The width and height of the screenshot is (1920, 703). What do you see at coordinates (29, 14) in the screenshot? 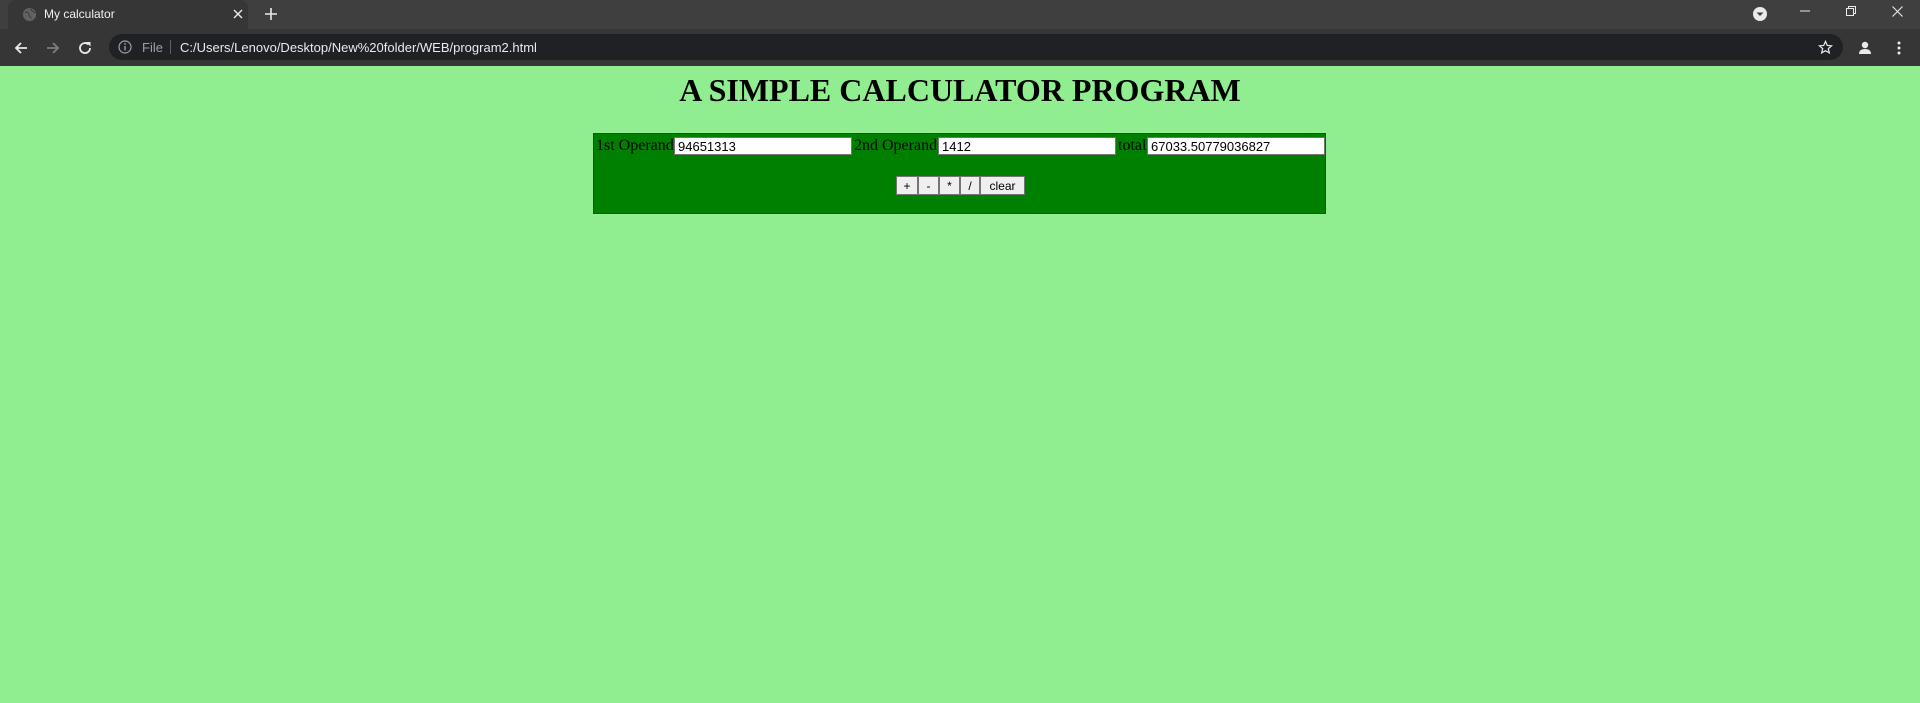
I see `globe-icon` at bounding box center [29, 14].